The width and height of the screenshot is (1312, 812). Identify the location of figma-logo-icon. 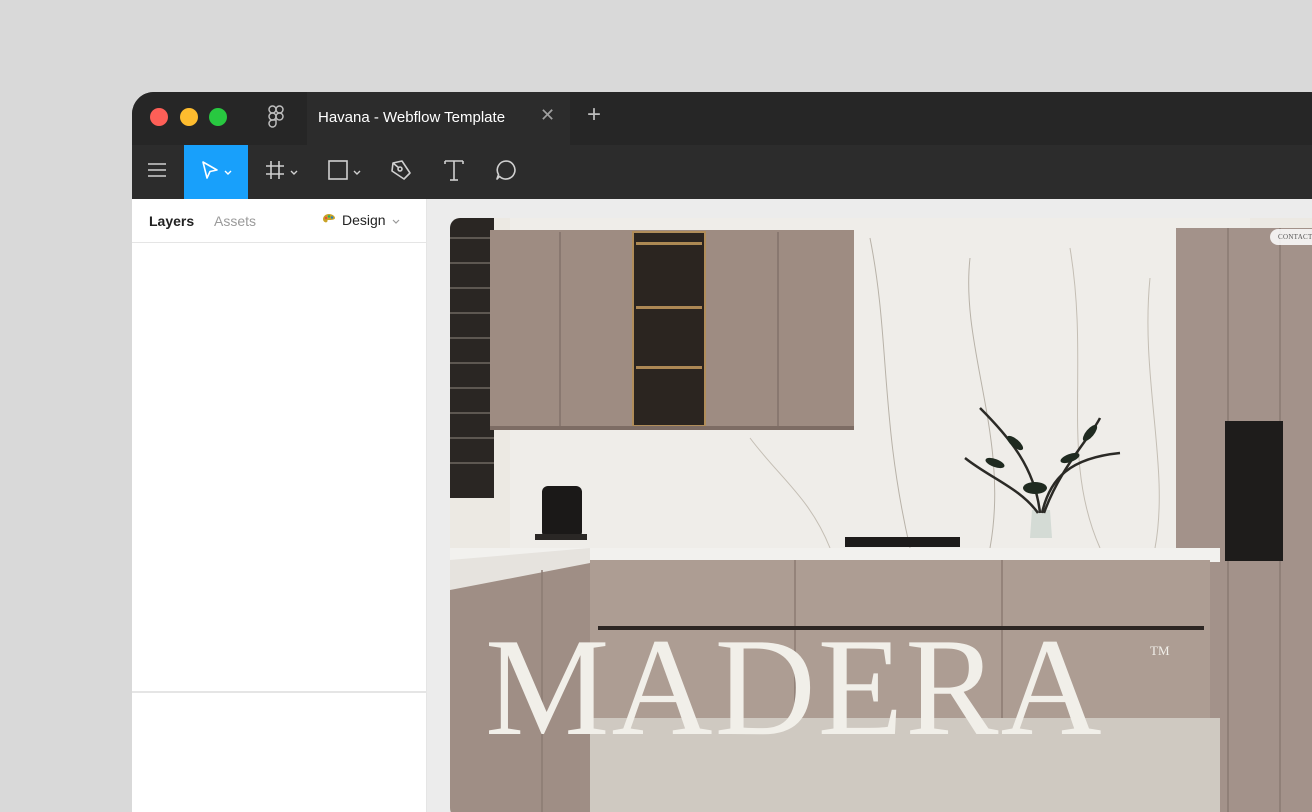
(276, 120).